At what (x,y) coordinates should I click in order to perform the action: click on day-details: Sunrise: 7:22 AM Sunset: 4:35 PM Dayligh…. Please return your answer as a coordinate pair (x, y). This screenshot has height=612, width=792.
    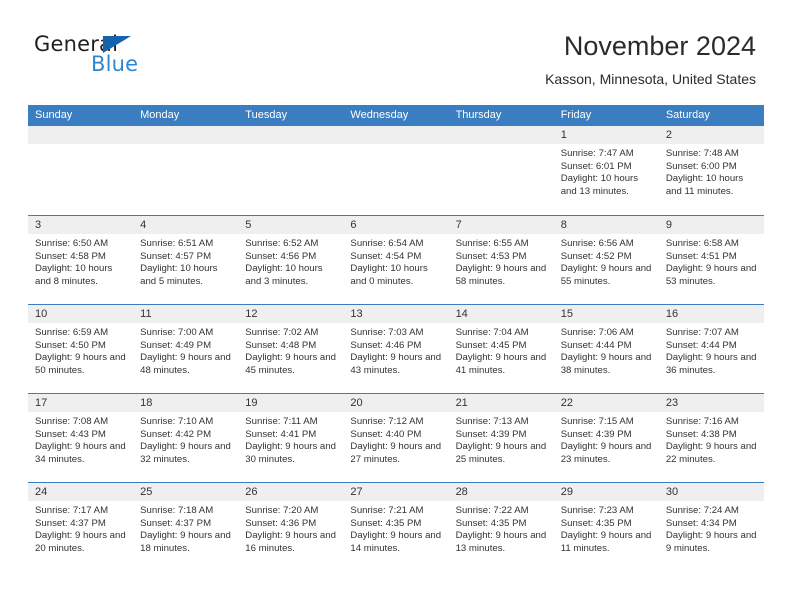
    Looking at the image, I should click on (501, 528).